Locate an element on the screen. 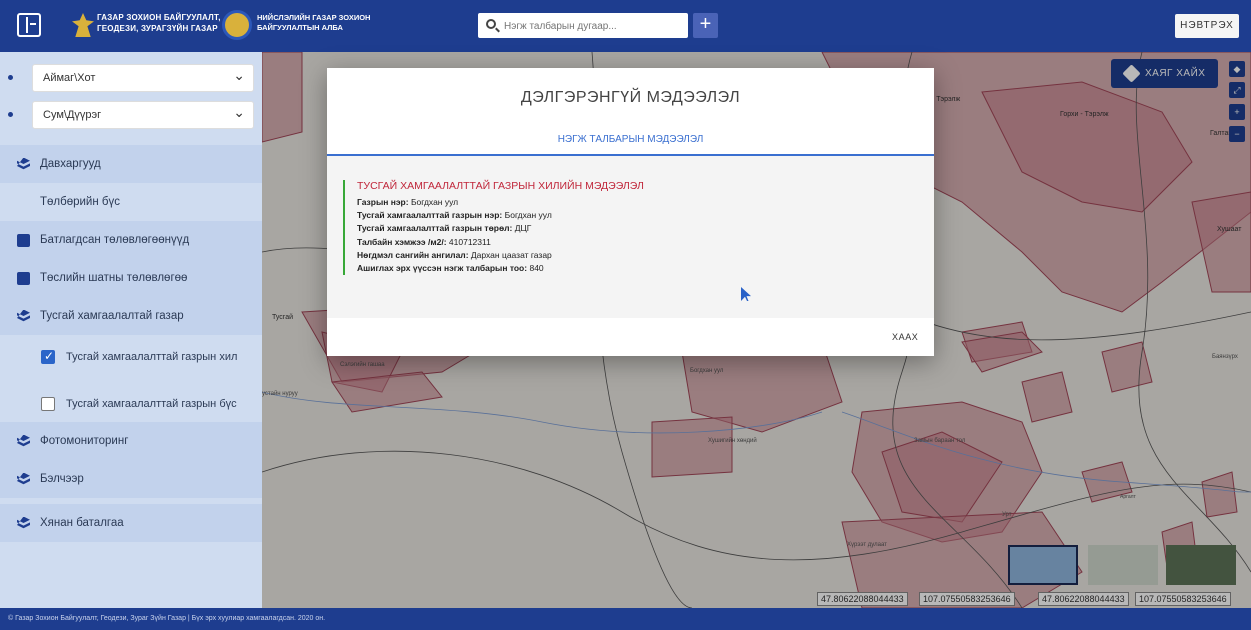  sidebar-item-label: Төслийн шатны төлөвлөгөө is located at coordinates (114, 278).